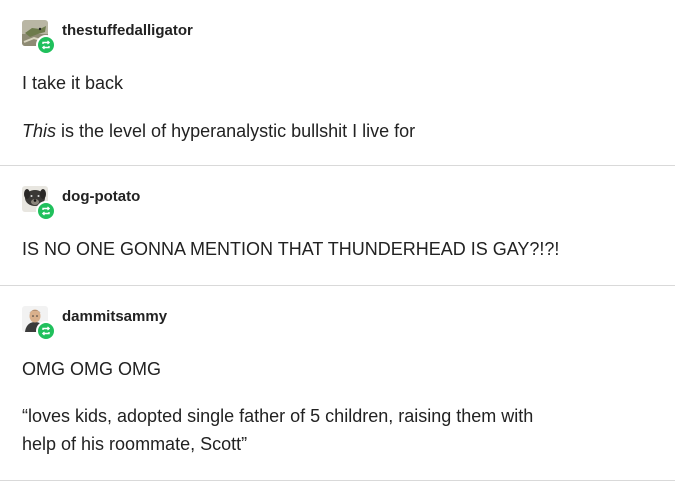  I want to click on post-divider, so click(337, 480).